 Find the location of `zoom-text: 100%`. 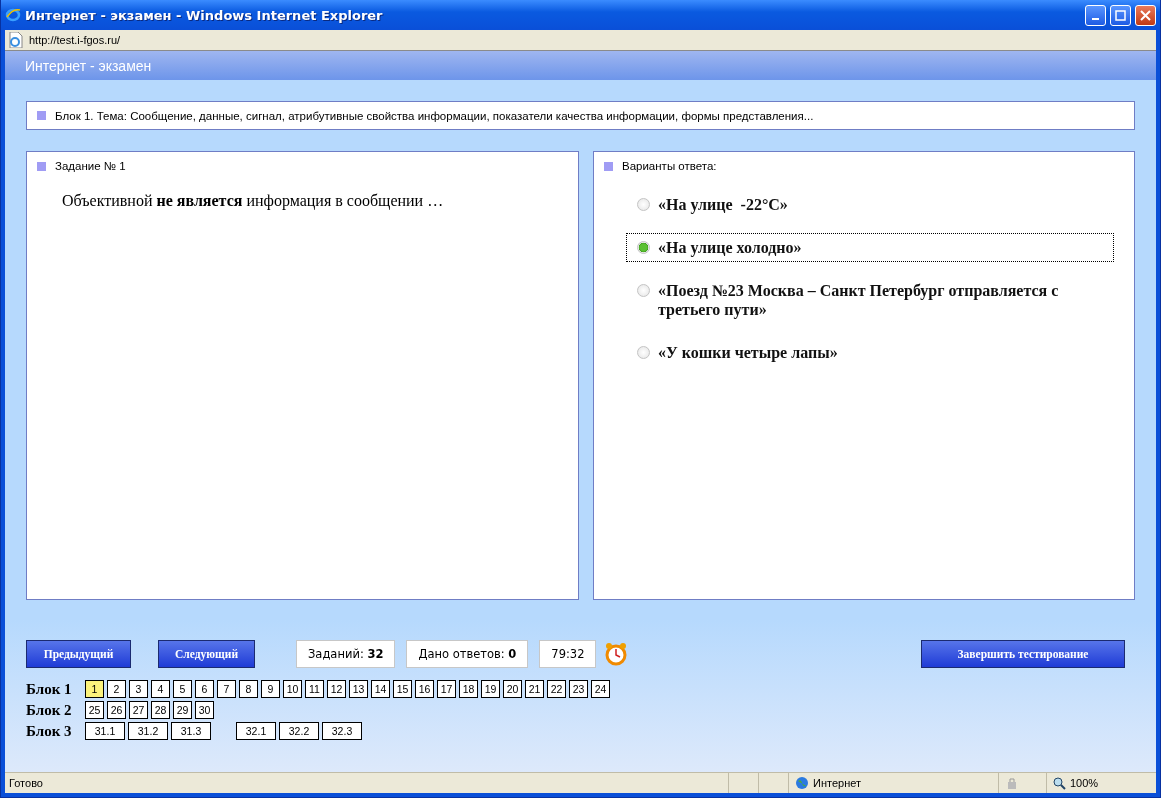

zoom-text: 100% is located at coordinates (1084, 783).